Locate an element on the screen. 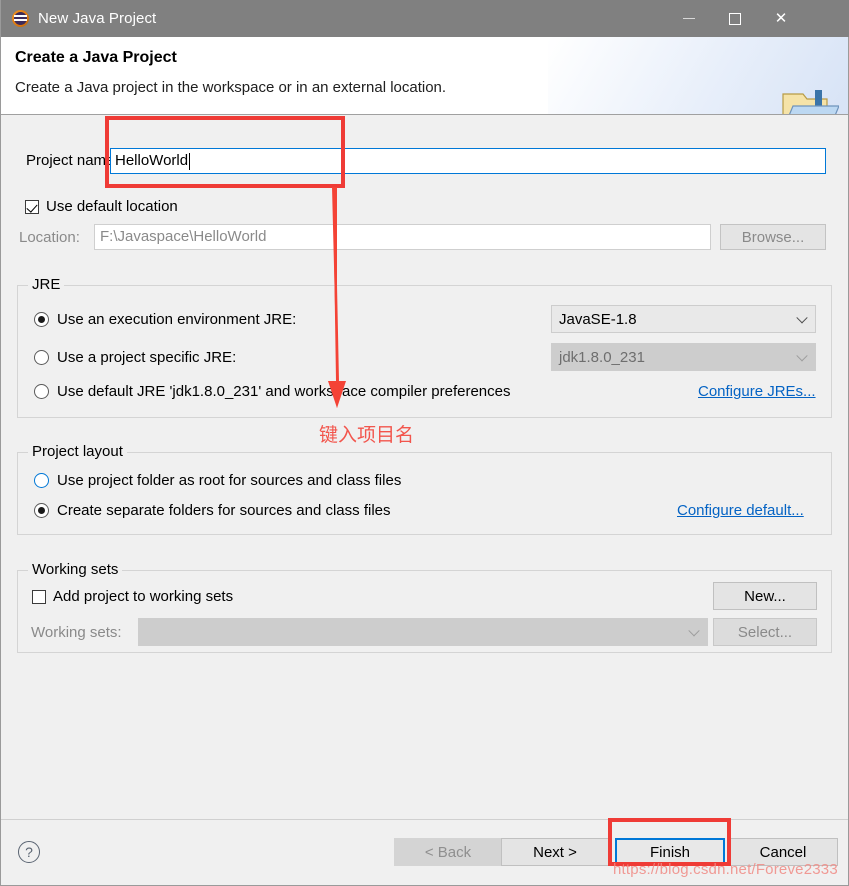 This screenshot has width=849, height=886. use-default-location-label: Use default location is located at coordinates (112, 206).